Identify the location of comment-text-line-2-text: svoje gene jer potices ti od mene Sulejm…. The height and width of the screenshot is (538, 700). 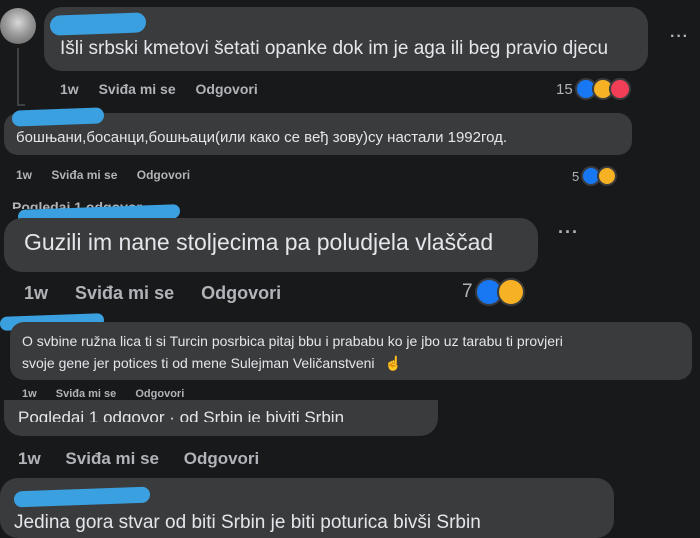
(198, 363).